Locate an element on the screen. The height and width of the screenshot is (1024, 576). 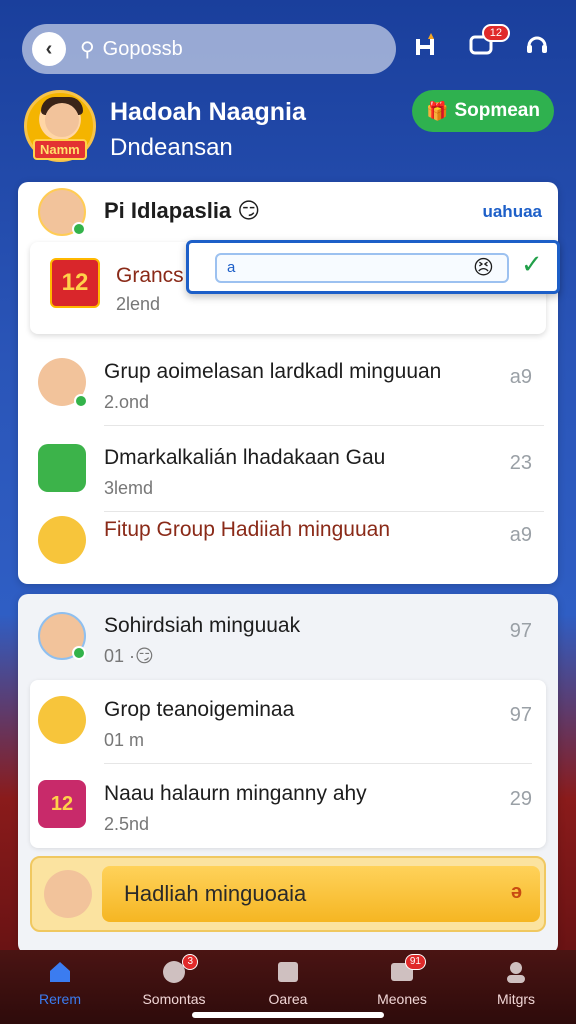
list-item-subtitle: 01 m is located at coordinates (124, 740).